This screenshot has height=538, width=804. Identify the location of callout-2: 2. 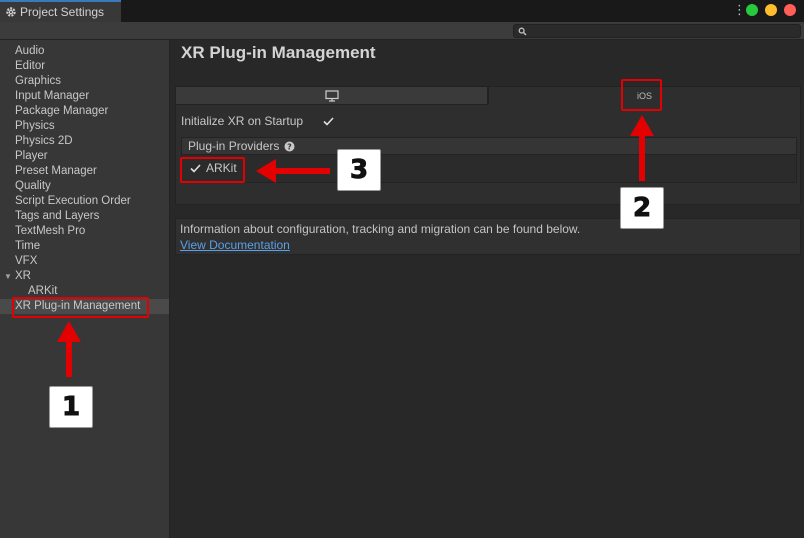
(642, 208).